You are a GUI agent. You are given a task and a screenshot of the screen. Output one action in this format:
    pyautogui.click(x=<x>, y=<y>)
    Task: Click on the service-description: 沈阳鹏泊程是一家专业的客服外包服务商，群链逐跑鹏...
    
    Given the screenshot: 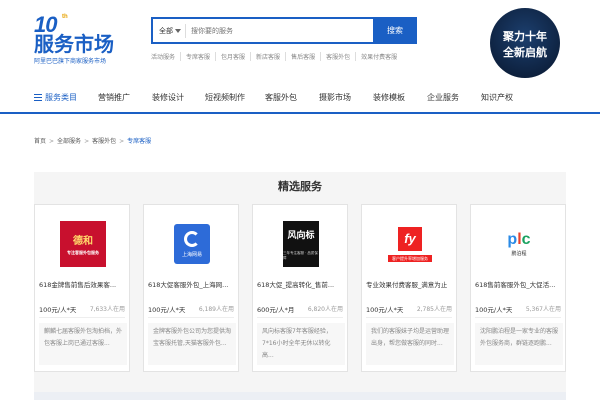 What is the action you would take?
    pyautogui.click(x=519, y=344)
    